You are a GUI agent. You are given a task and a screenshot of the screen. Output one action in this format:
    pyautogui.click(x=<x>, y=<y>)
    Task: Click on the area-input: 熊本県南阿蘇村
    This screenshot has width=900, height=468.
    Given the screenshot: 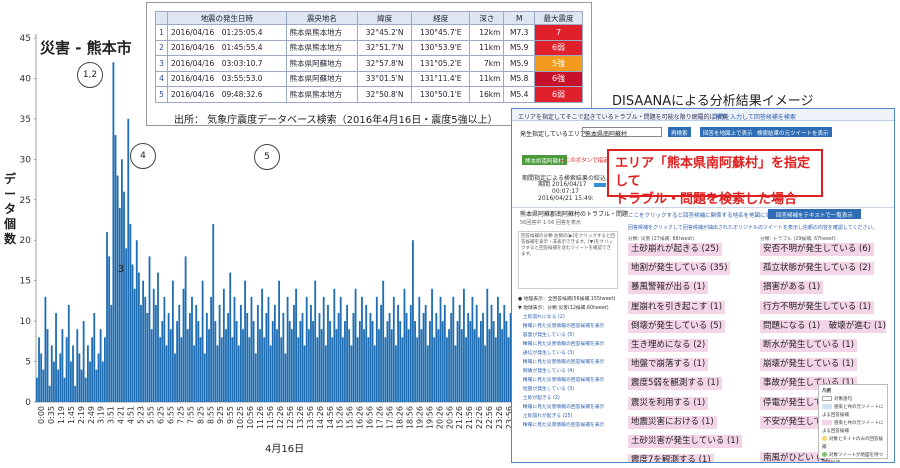 What is the action you would take?
    pyautogui.click(x=622, y=132)
    